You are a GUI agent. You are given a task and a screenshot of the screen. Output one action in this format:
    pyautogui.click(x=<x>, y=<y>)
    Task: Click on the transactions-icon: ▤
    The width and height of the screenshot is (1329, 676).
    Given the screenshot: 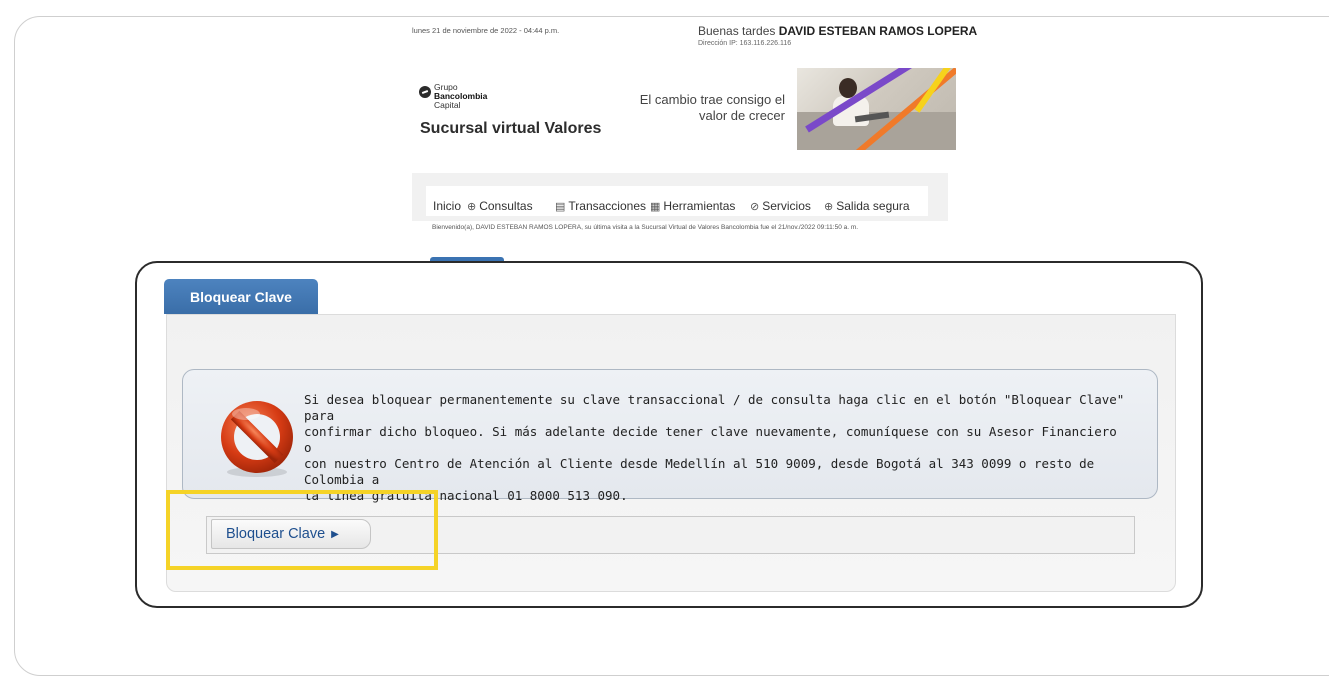 What is the action you would take?
    pyautogui.click(x=560, y=206)
    